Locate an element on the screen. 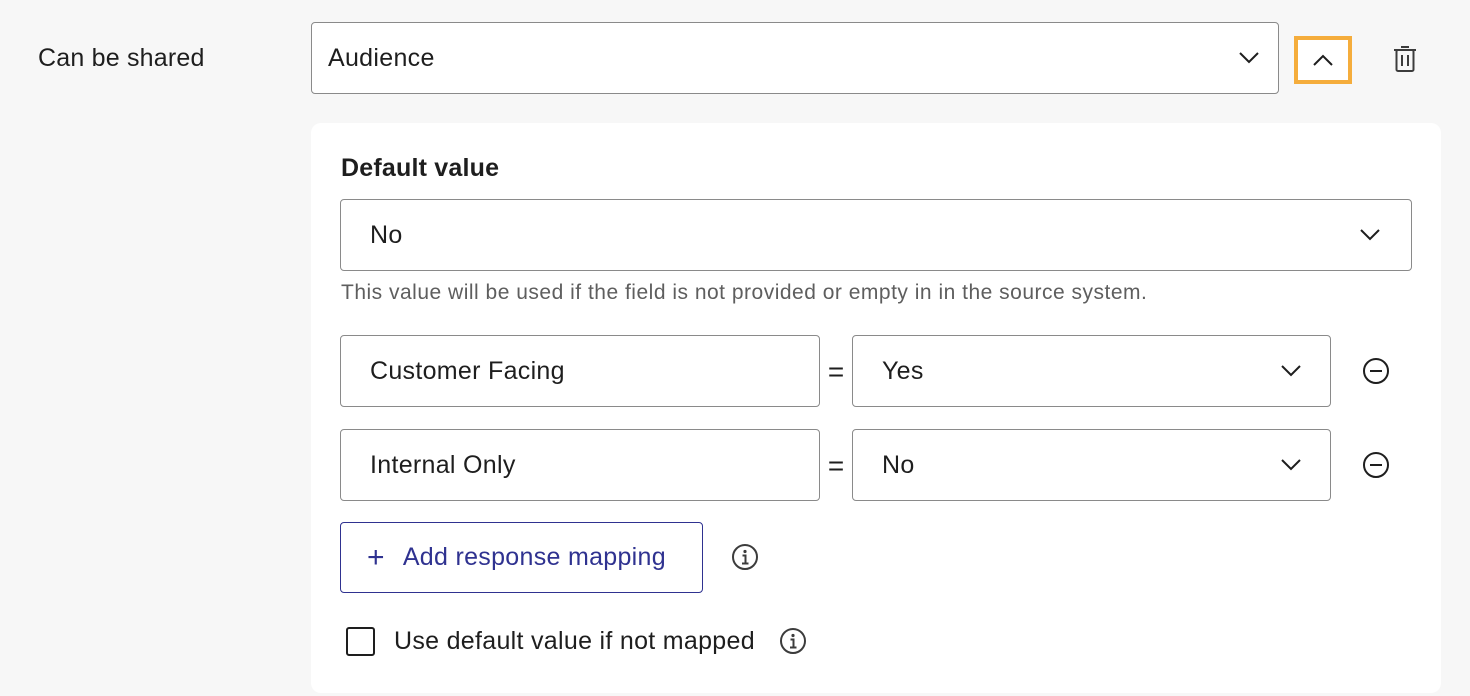 This screenshot has width=1470, height=696. source-field-value: Audience is located at coordinates (381, 57).